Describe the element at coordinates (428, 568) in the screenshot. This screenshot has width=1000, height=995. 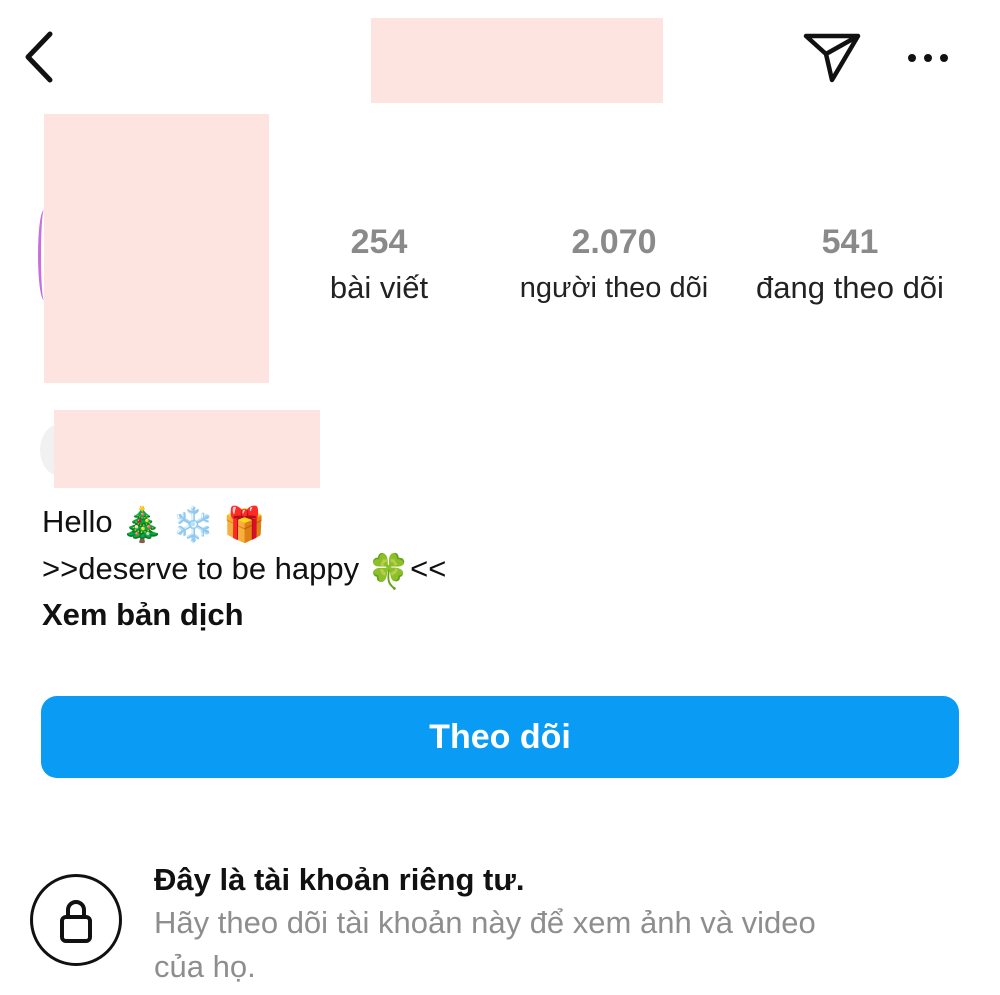
I see `bio-tagline-suffix: <<` at that location.